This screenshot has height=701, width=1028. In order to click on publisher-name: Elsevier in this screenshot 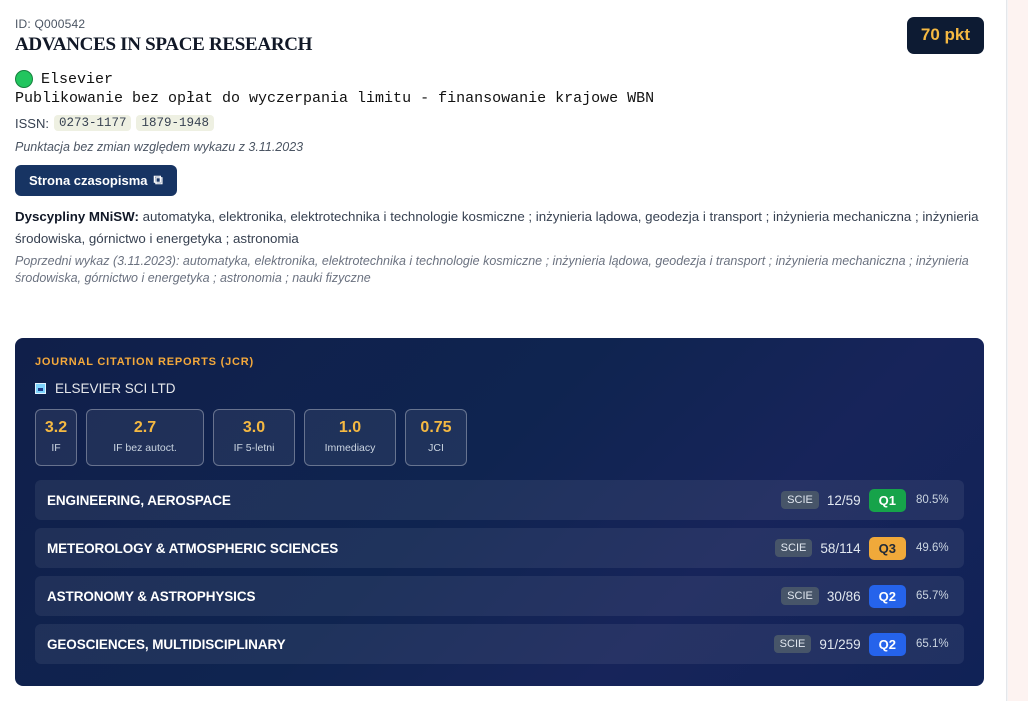, I will do `click(77, 79)`.